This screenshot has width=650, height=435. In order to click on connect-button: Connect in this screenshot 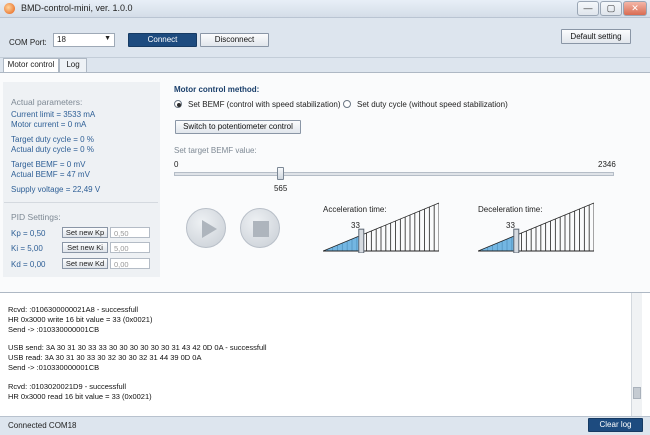, I will do `click(162, 40)`.